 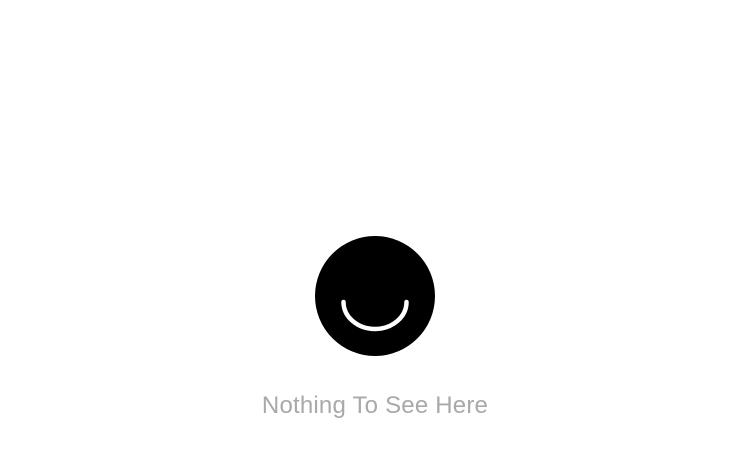 I want to click on smiley-logo-icon, so click(x=375, y=296).